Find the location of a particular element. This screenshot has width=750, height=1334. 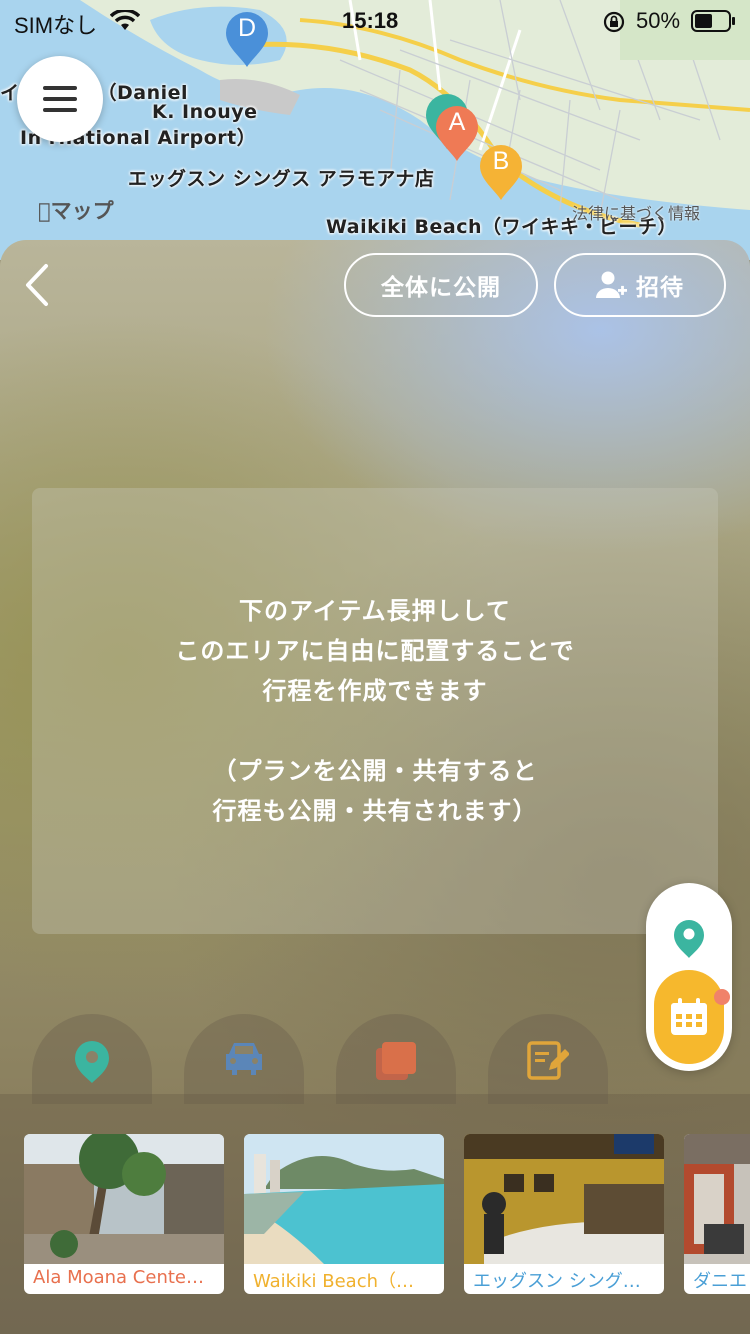

info-text-line4: （プランを公開・共有すると is located at coordinates (375, 771).